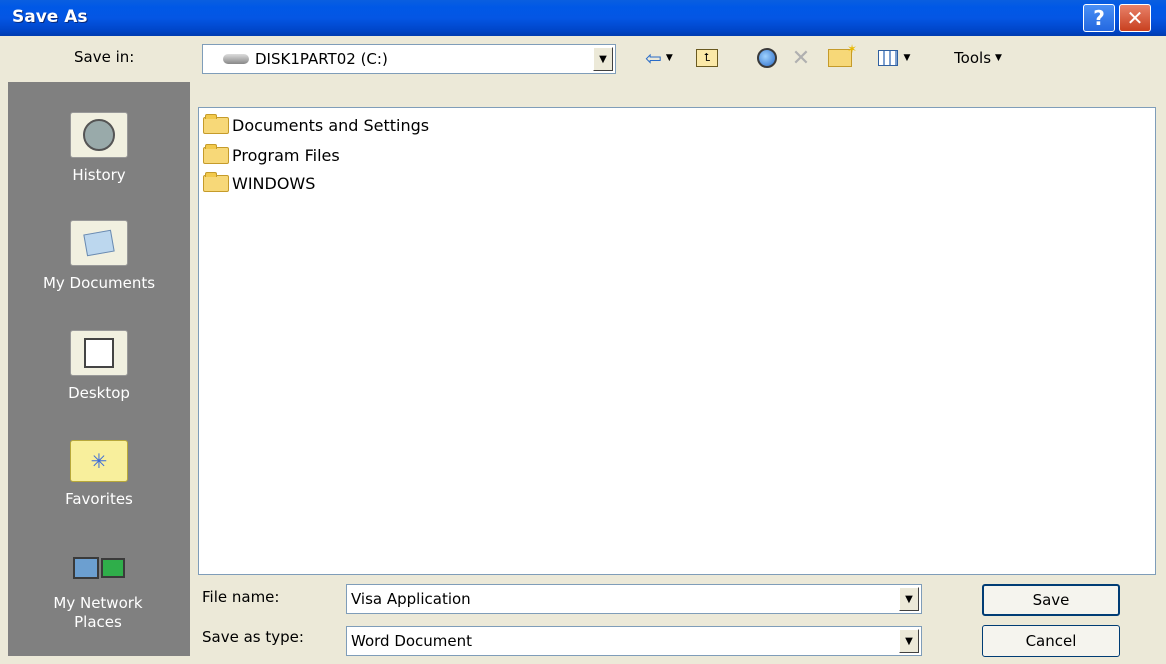 The width and height of the screenshot is (1166, 664). I want to click on up-folder-button: ⮤, so click(707, 58).